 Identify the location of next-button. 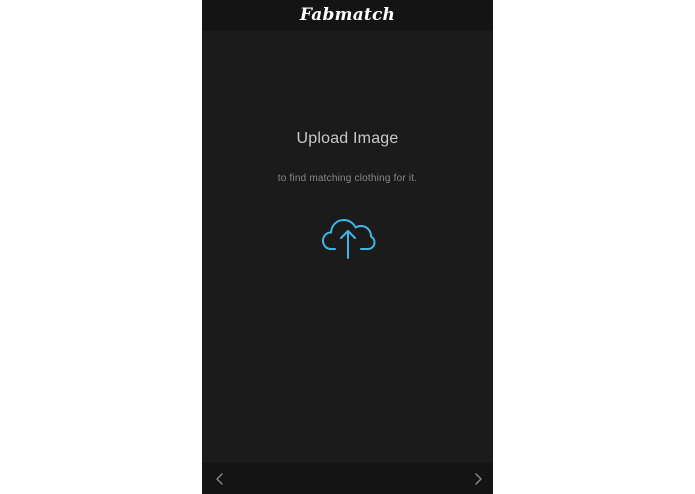
(478, 479).